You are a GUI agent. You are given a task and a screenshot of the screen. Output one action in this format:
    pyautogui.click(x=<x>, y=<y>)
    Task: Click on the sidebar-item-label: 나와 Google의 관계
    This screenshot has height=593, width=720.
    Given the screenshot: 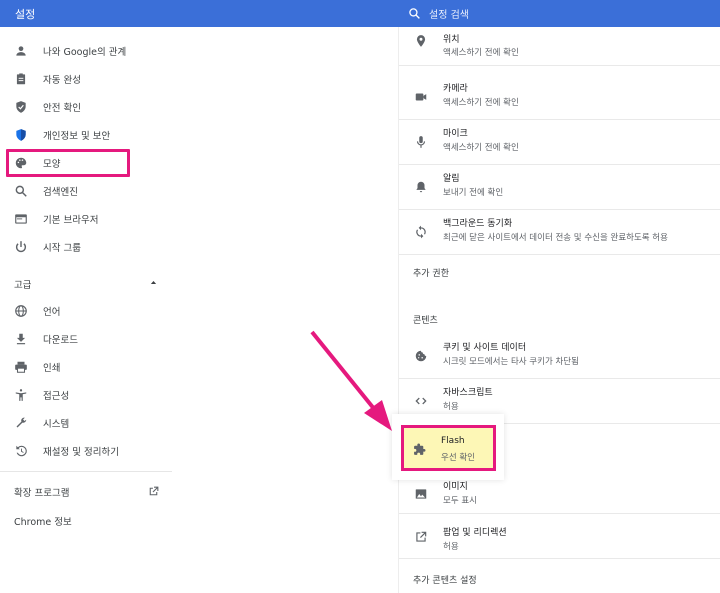 What is the action you would take?
    pyautogui.click(x=85, y=52)
    